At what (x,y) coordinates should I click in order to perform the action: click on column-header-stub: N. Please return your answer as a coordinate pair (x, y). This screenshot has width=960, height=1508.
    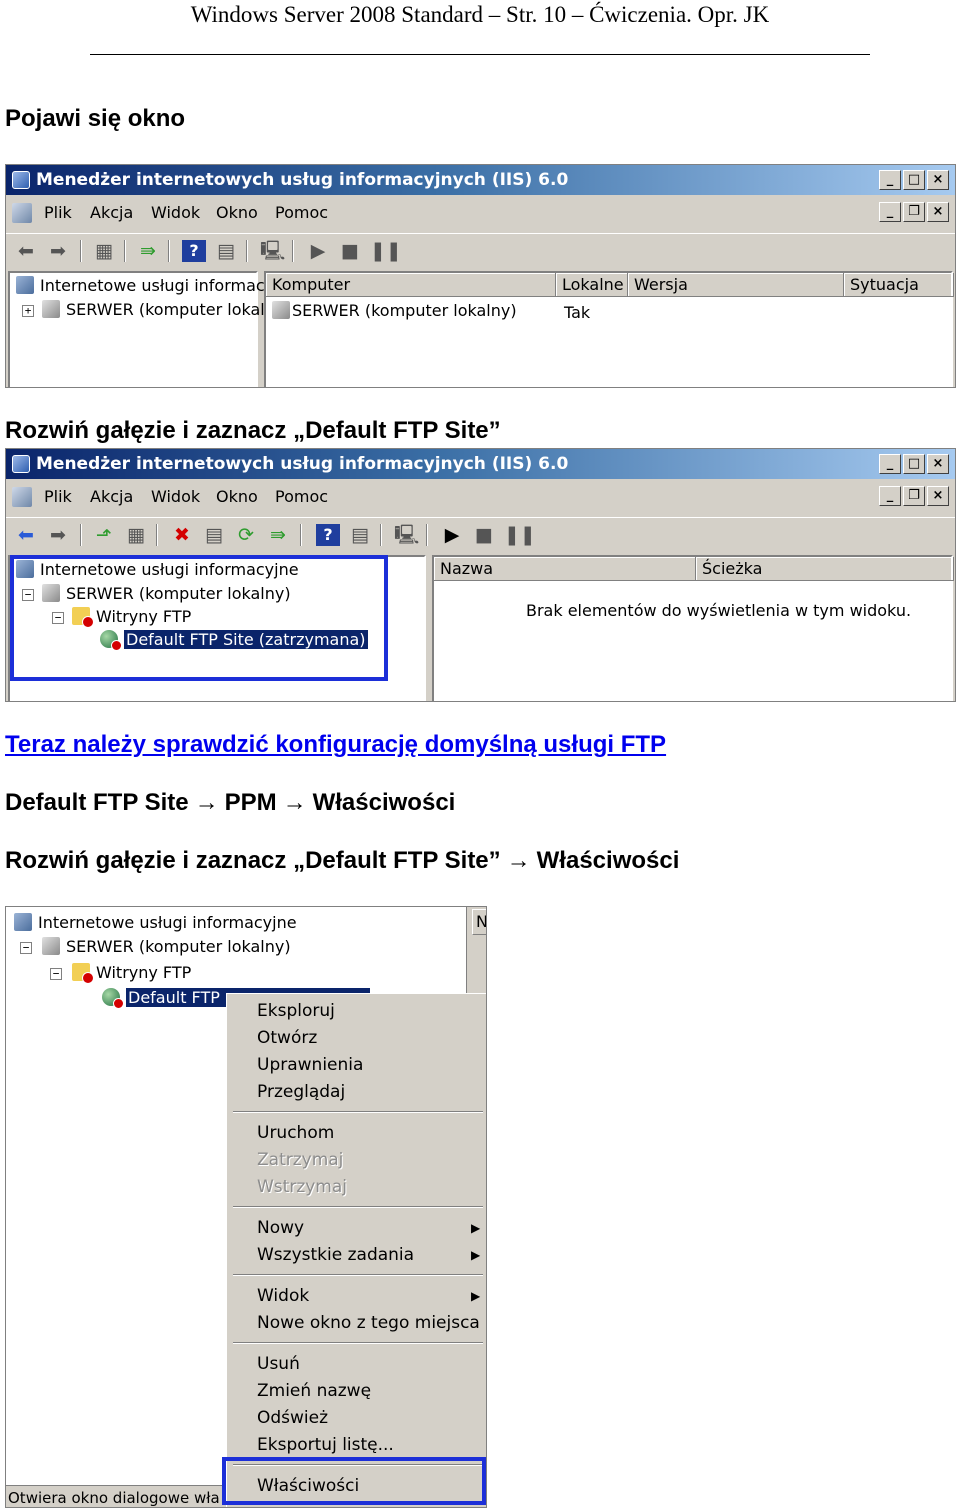
    Looking at the image, I should click on (479, 922).